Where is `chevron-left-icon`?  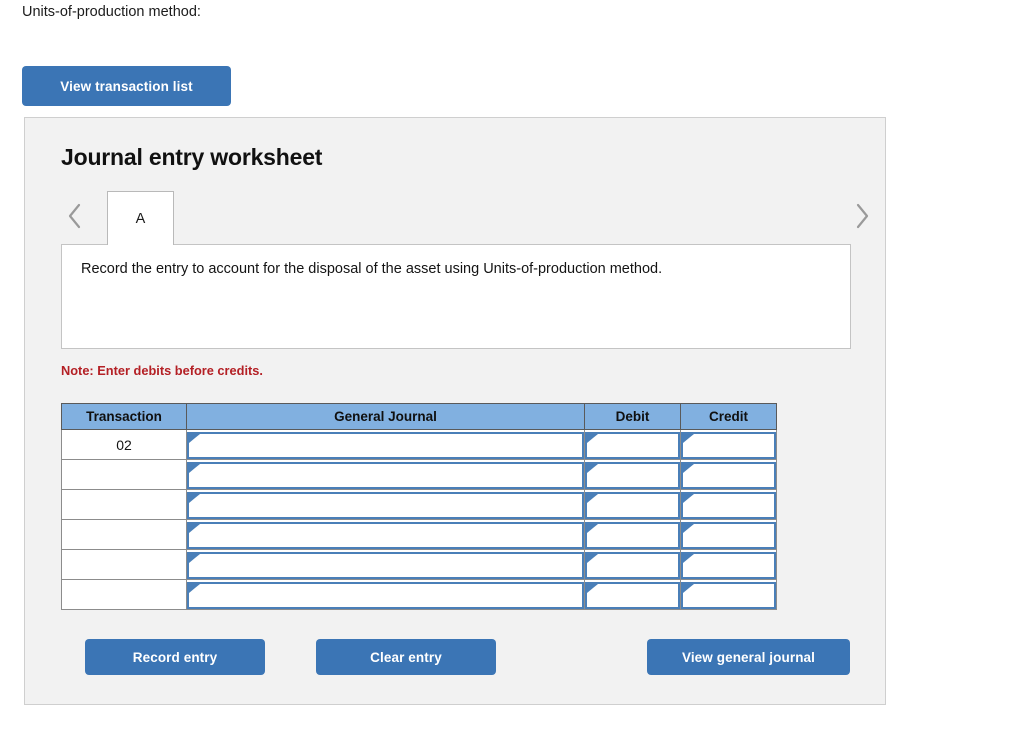 chevron-left-icon is located at coordinates (74, 216).